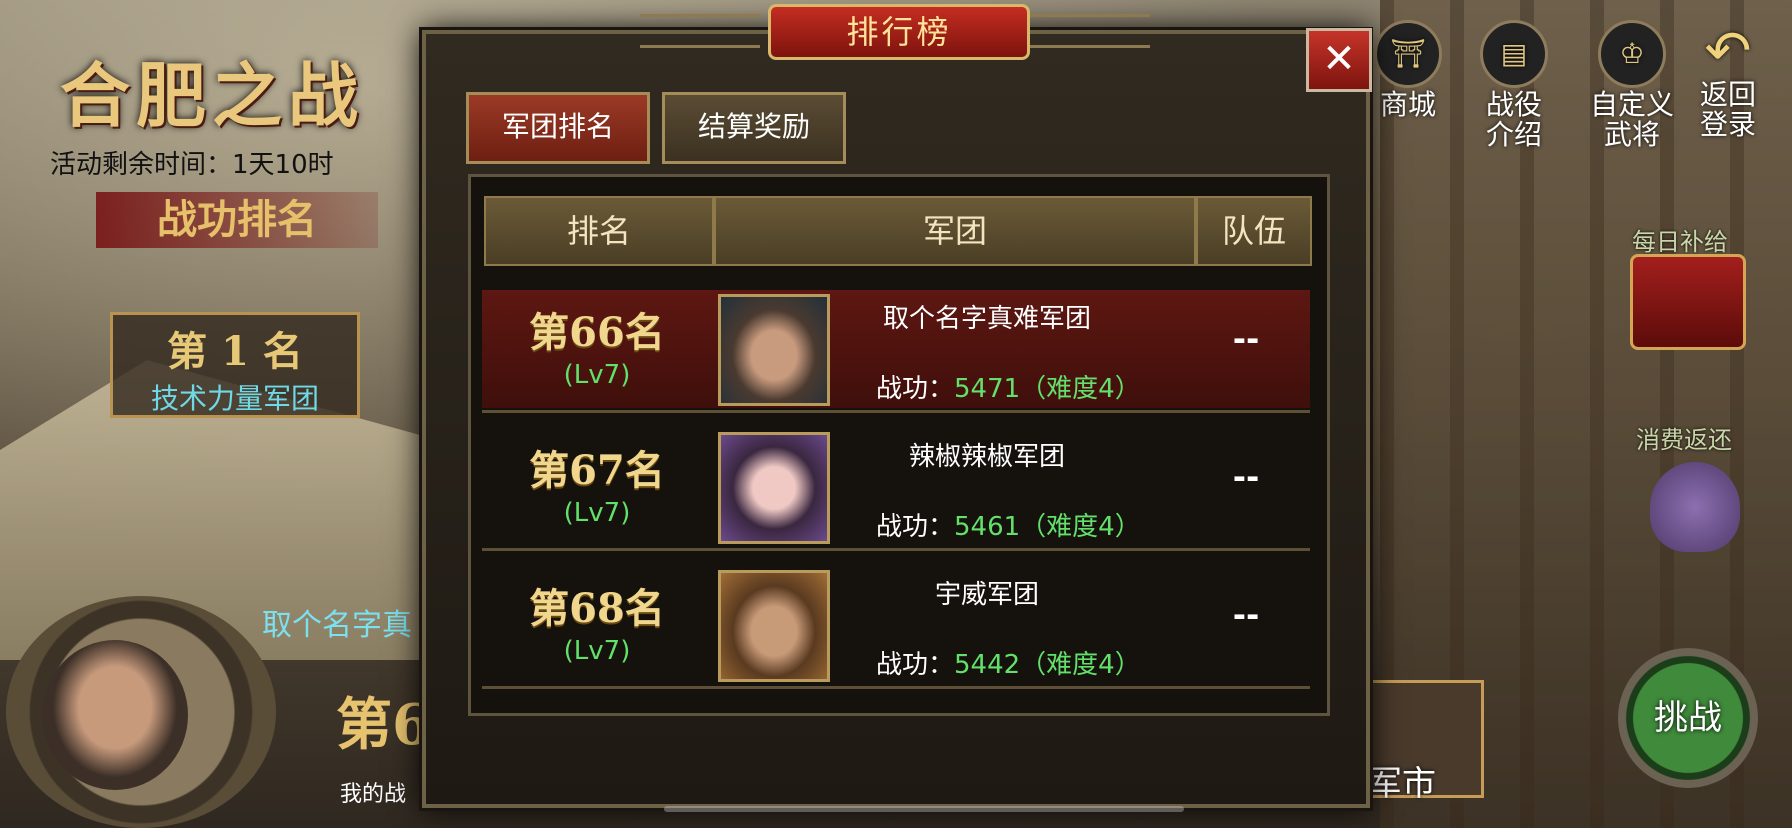  I want to click on home-indicator, so click(924, 809).